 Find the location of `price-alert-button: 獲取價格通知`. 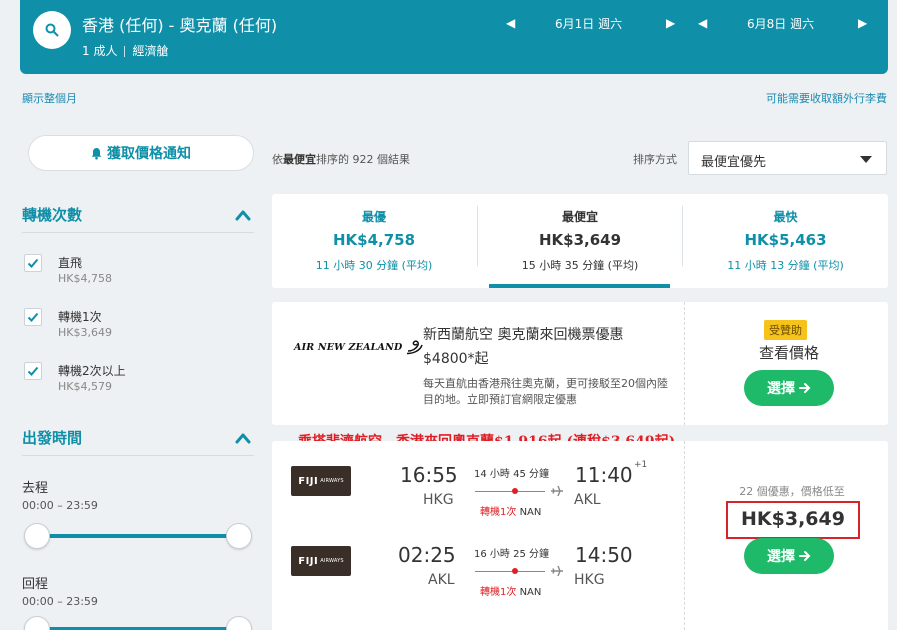

price-alert-button: 獲取價格通知 is located at coordinates (141, 153).